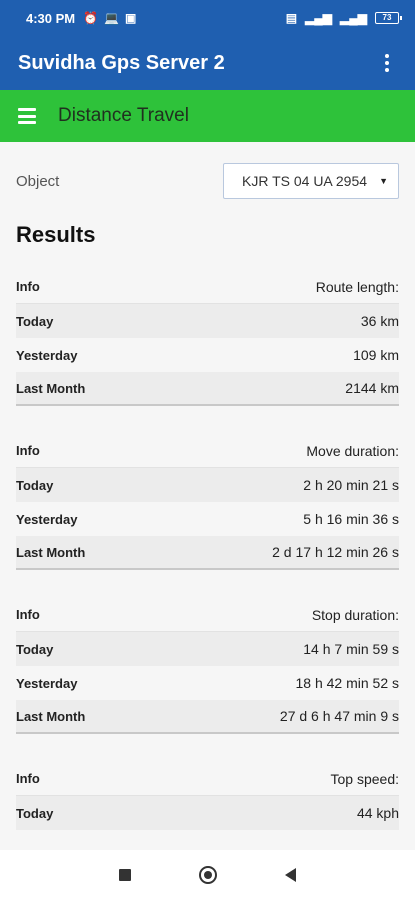 The height and width of the screenshot is (900, 415). I want to click on result-block: Info Top speed: Today 44 kph, so click(207, 796).